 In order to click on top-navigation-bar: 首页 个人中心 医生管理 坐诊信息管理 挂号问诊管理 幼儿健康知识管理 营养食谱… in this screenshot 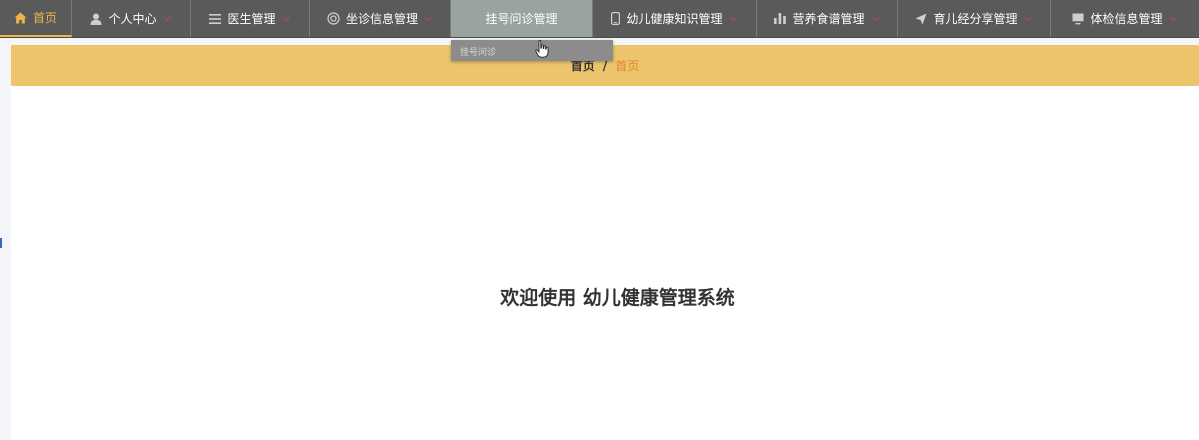, I will do `click(599, 19)`.